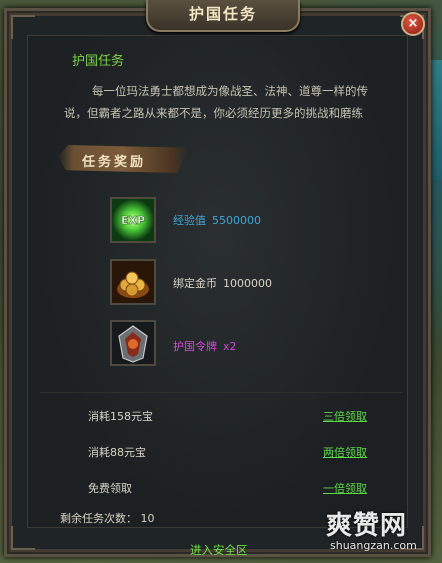  I want to click on claim-cost-label: 消耗88元宝, so click(117, 452).